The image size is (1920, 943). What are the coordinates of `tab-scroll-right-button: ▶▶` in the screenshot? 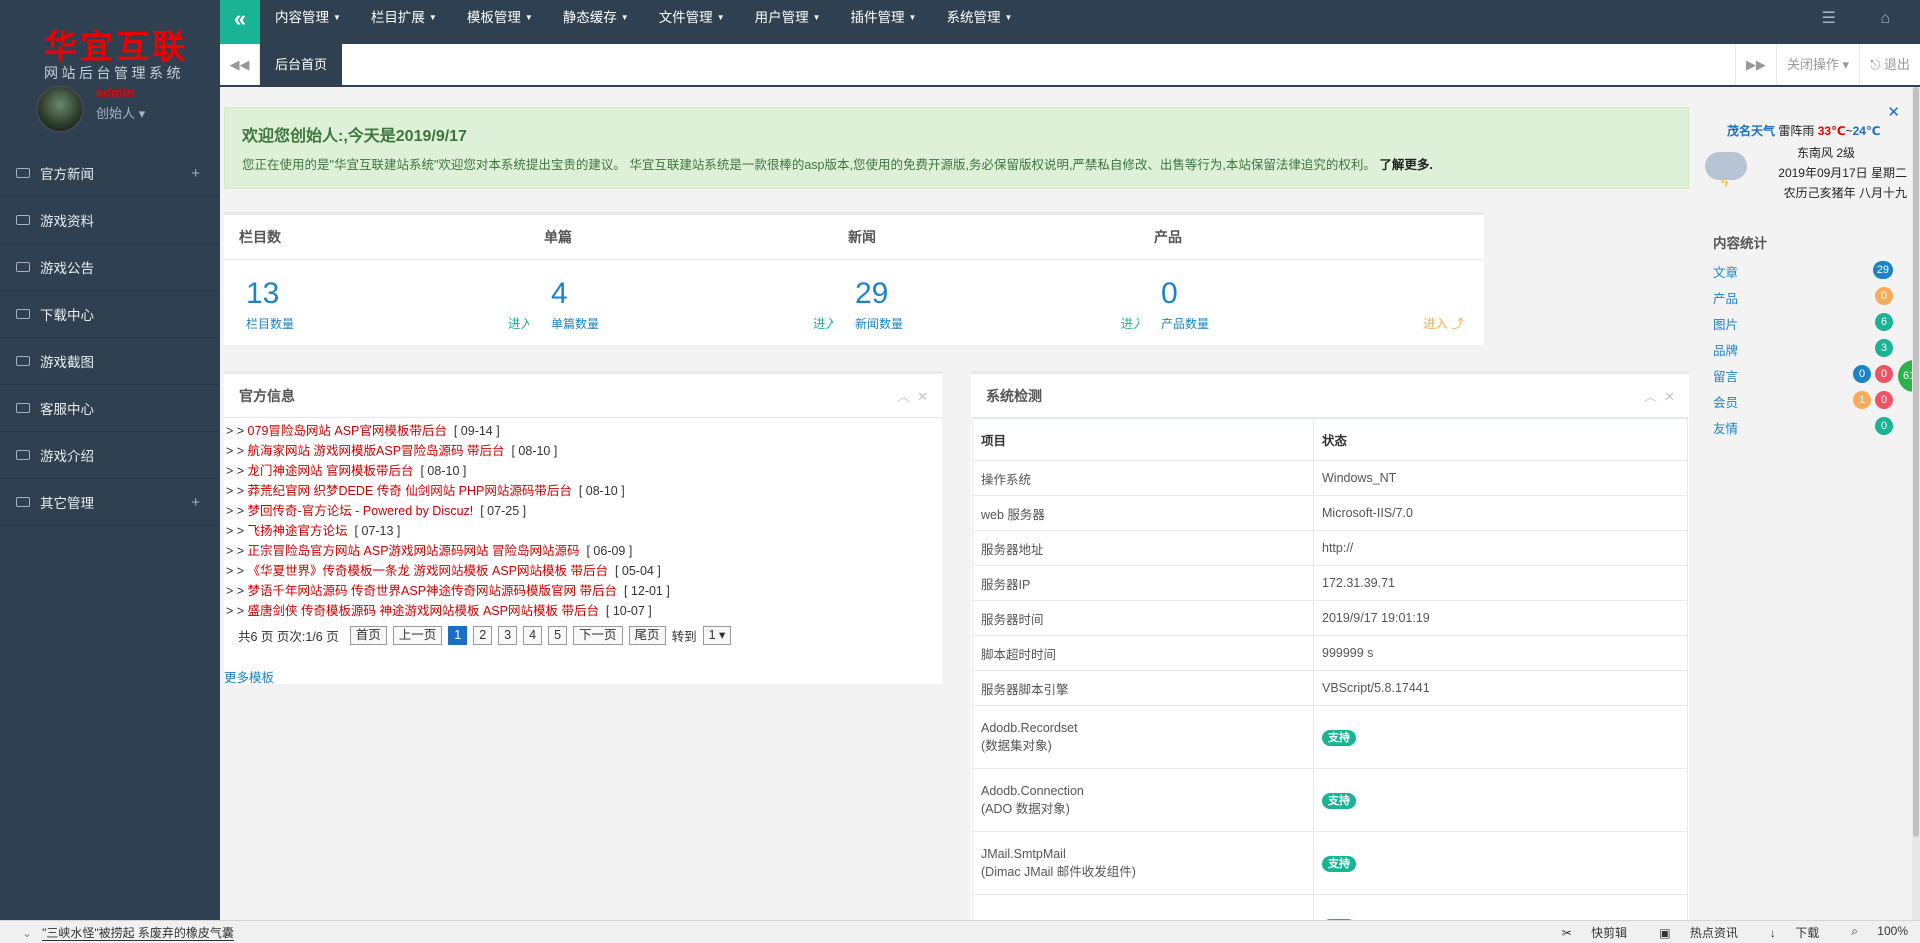 It's located at (1755, 64).